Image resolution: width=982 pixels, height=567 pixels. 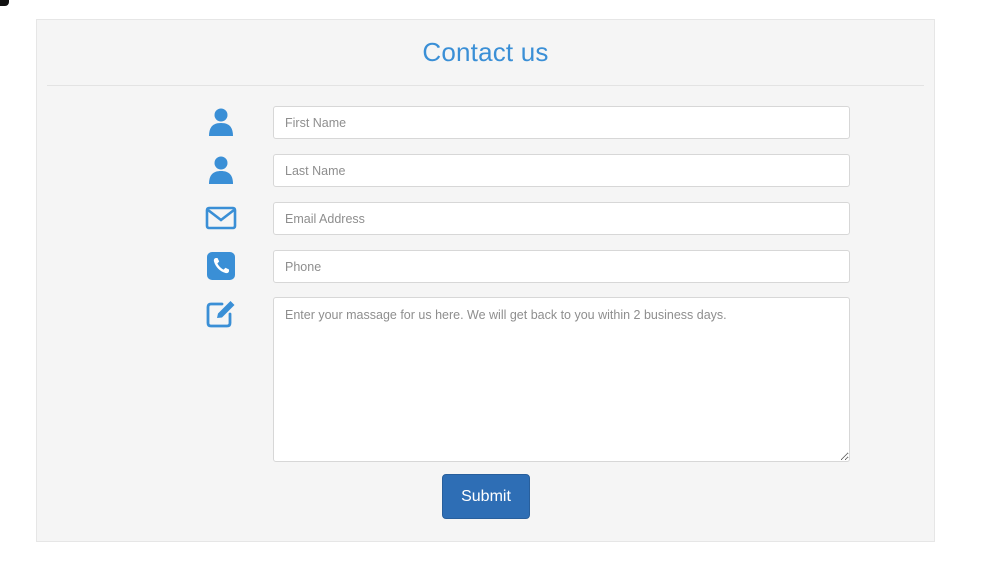 What do you see at coordinates (221, 314) in the screenshot?
I see `pencil-square-icon` at bounding box center [221, 314].